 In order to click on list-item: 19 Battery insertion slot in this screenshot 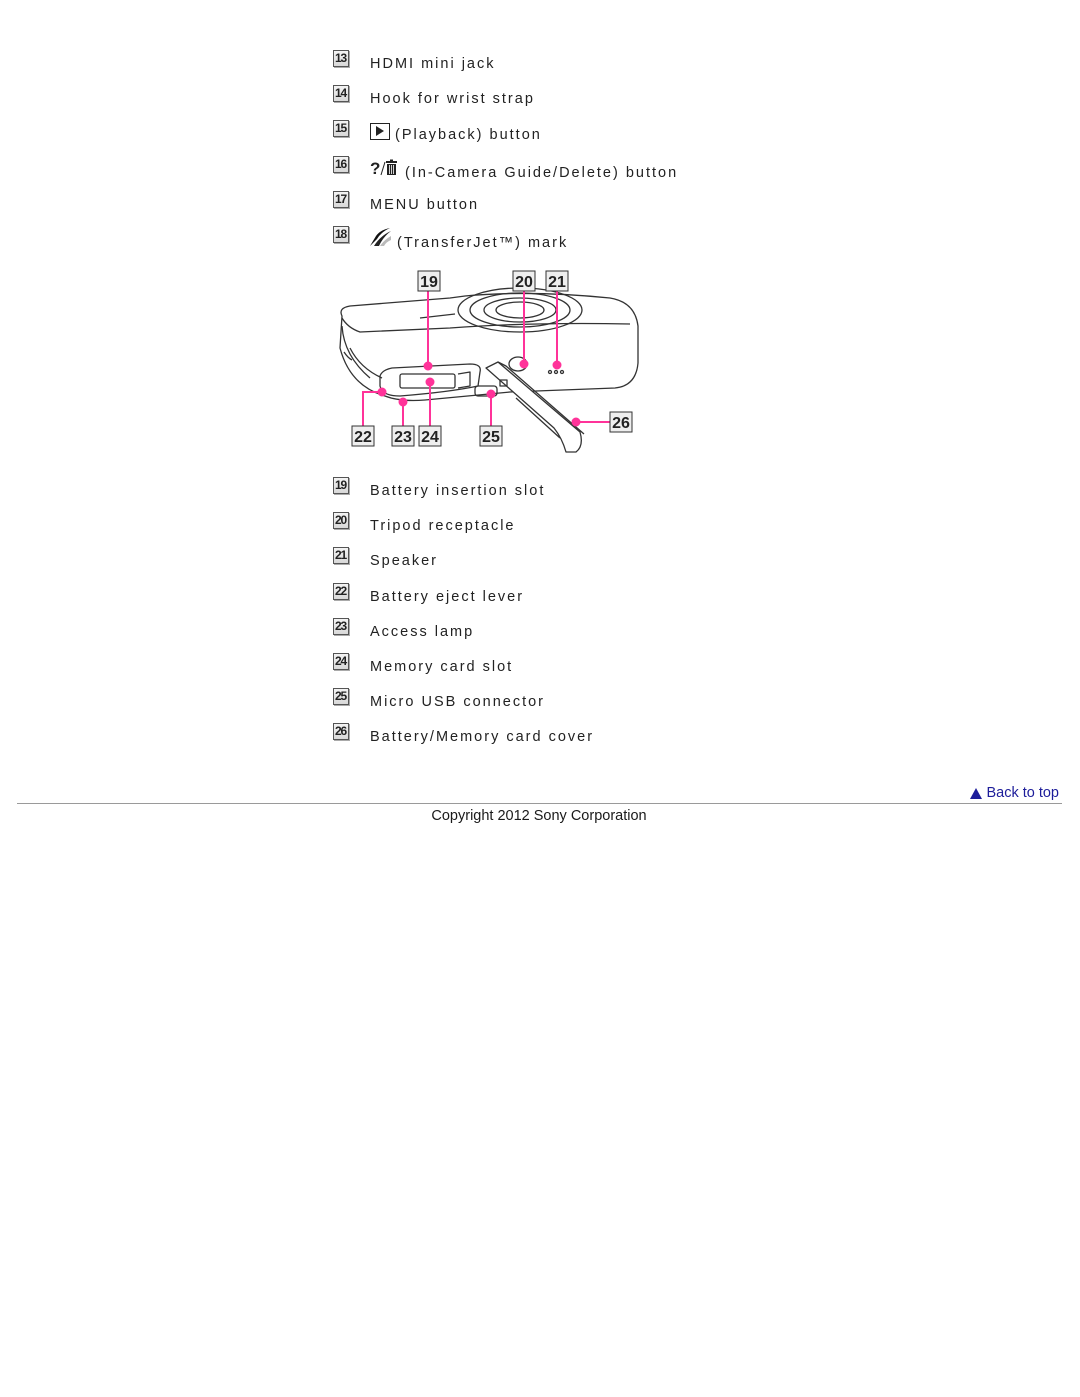, I will do `click(438, 494)`.